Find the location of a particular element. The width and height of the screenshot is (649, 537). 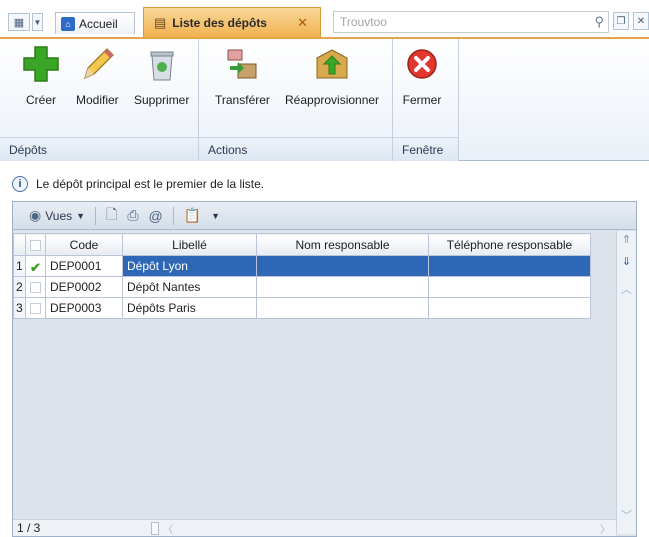

fermer-button: Fermer is located at coordinates (422, 75).